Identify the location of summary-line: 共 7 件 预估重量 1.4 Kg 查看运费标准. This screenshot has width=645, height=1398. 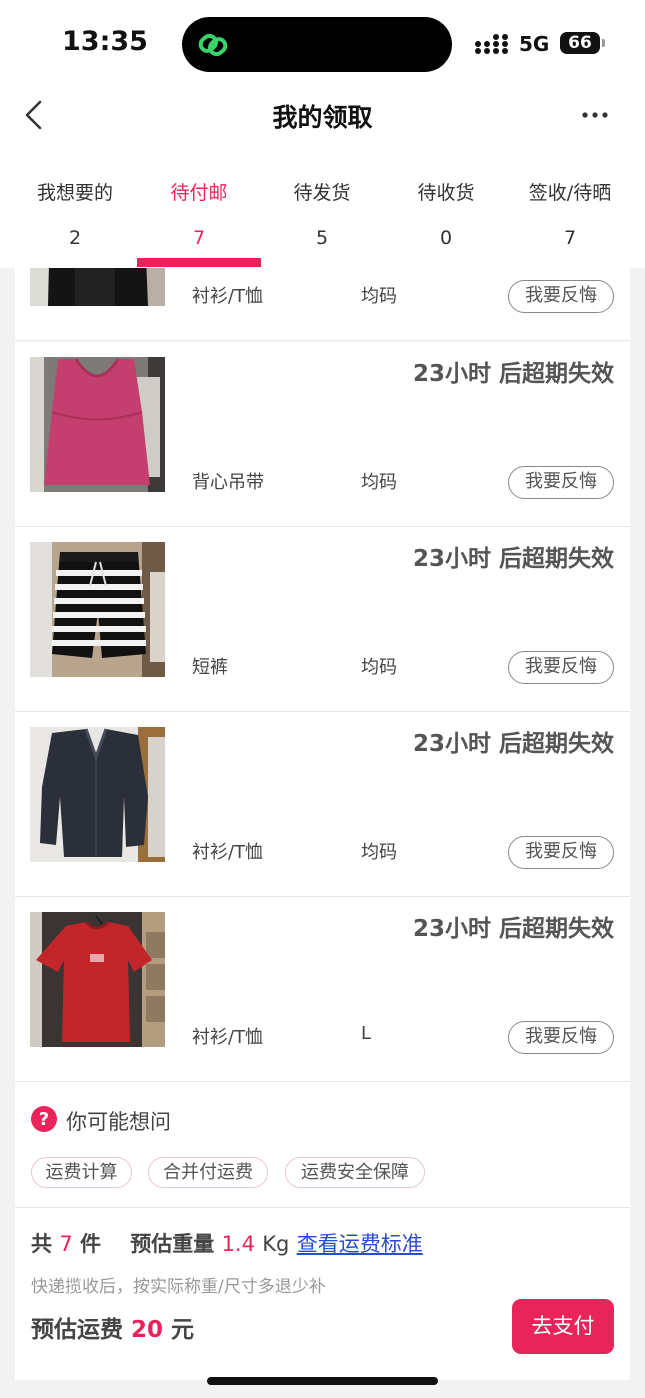
(227, 1243).